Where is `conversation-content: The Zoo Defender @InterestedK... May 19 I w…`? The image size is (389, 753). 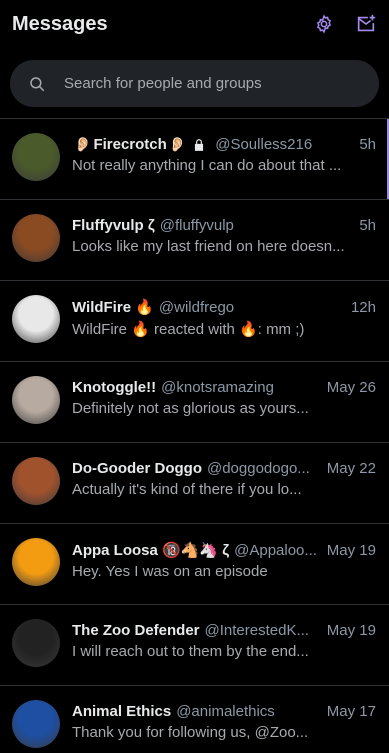 conversation-content: The Zoo Defender @InterestedK... May 19 I w… is located at coordinates (224, 652).